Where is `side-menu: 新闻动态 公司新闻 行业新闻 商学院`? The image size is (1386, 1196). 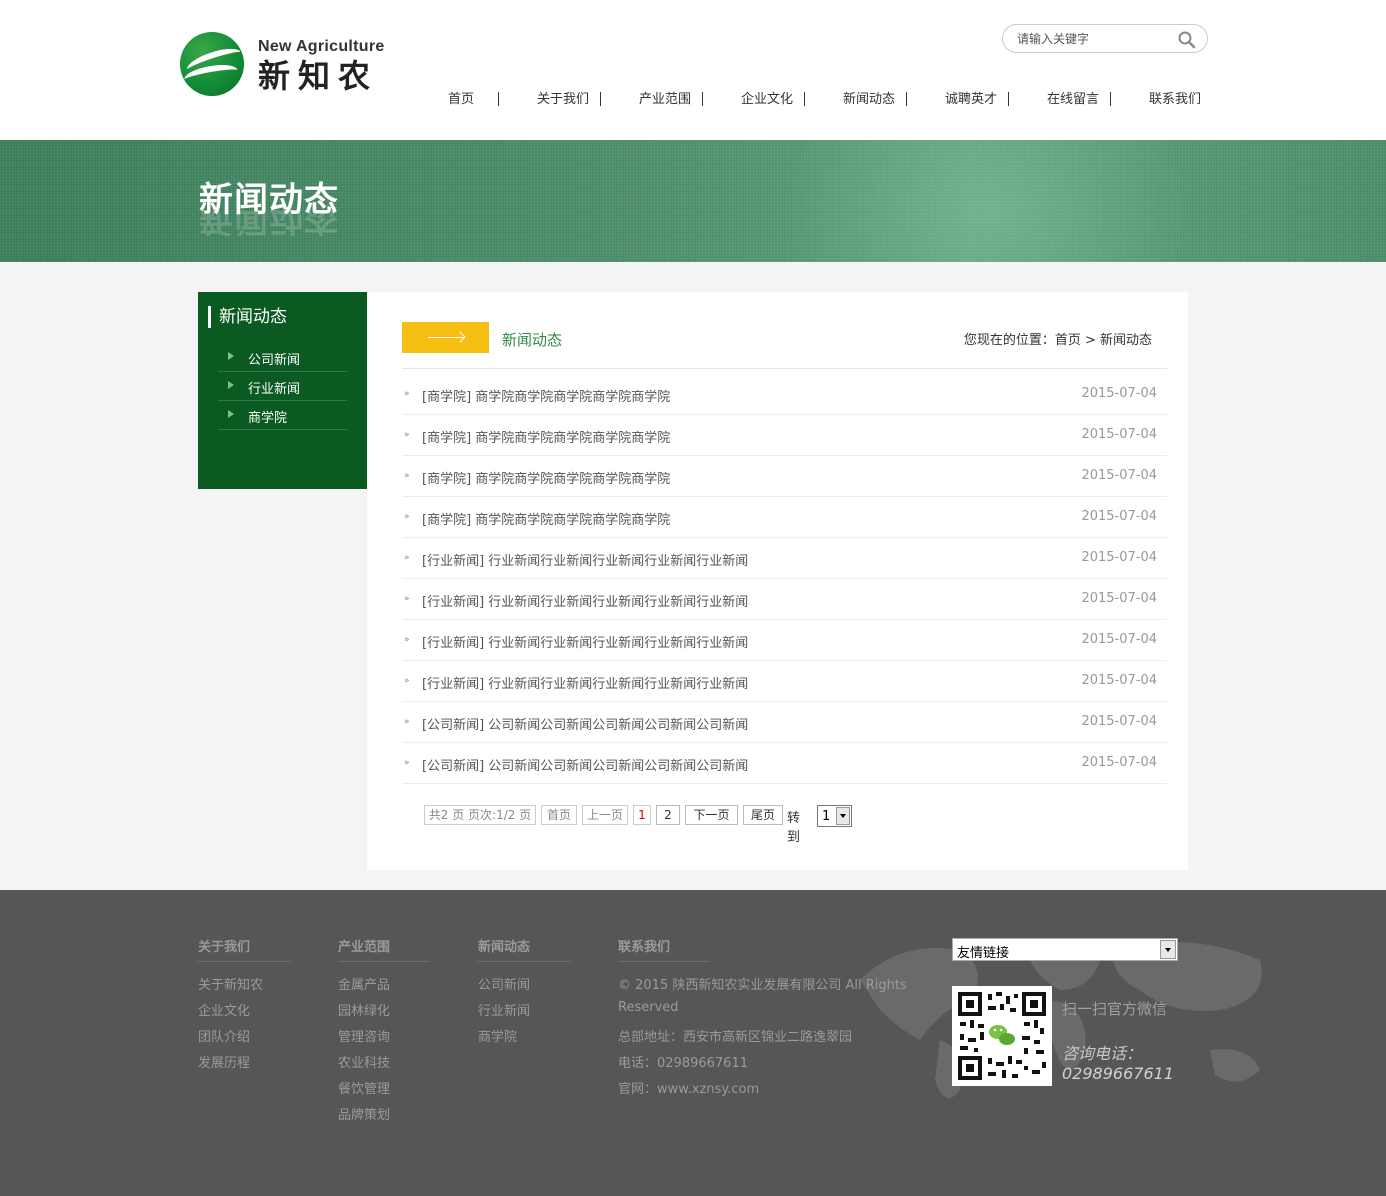 side-menu: 新闻动态 公司新闻 行业新闻 商学院 is located at coordinates (282, 390).